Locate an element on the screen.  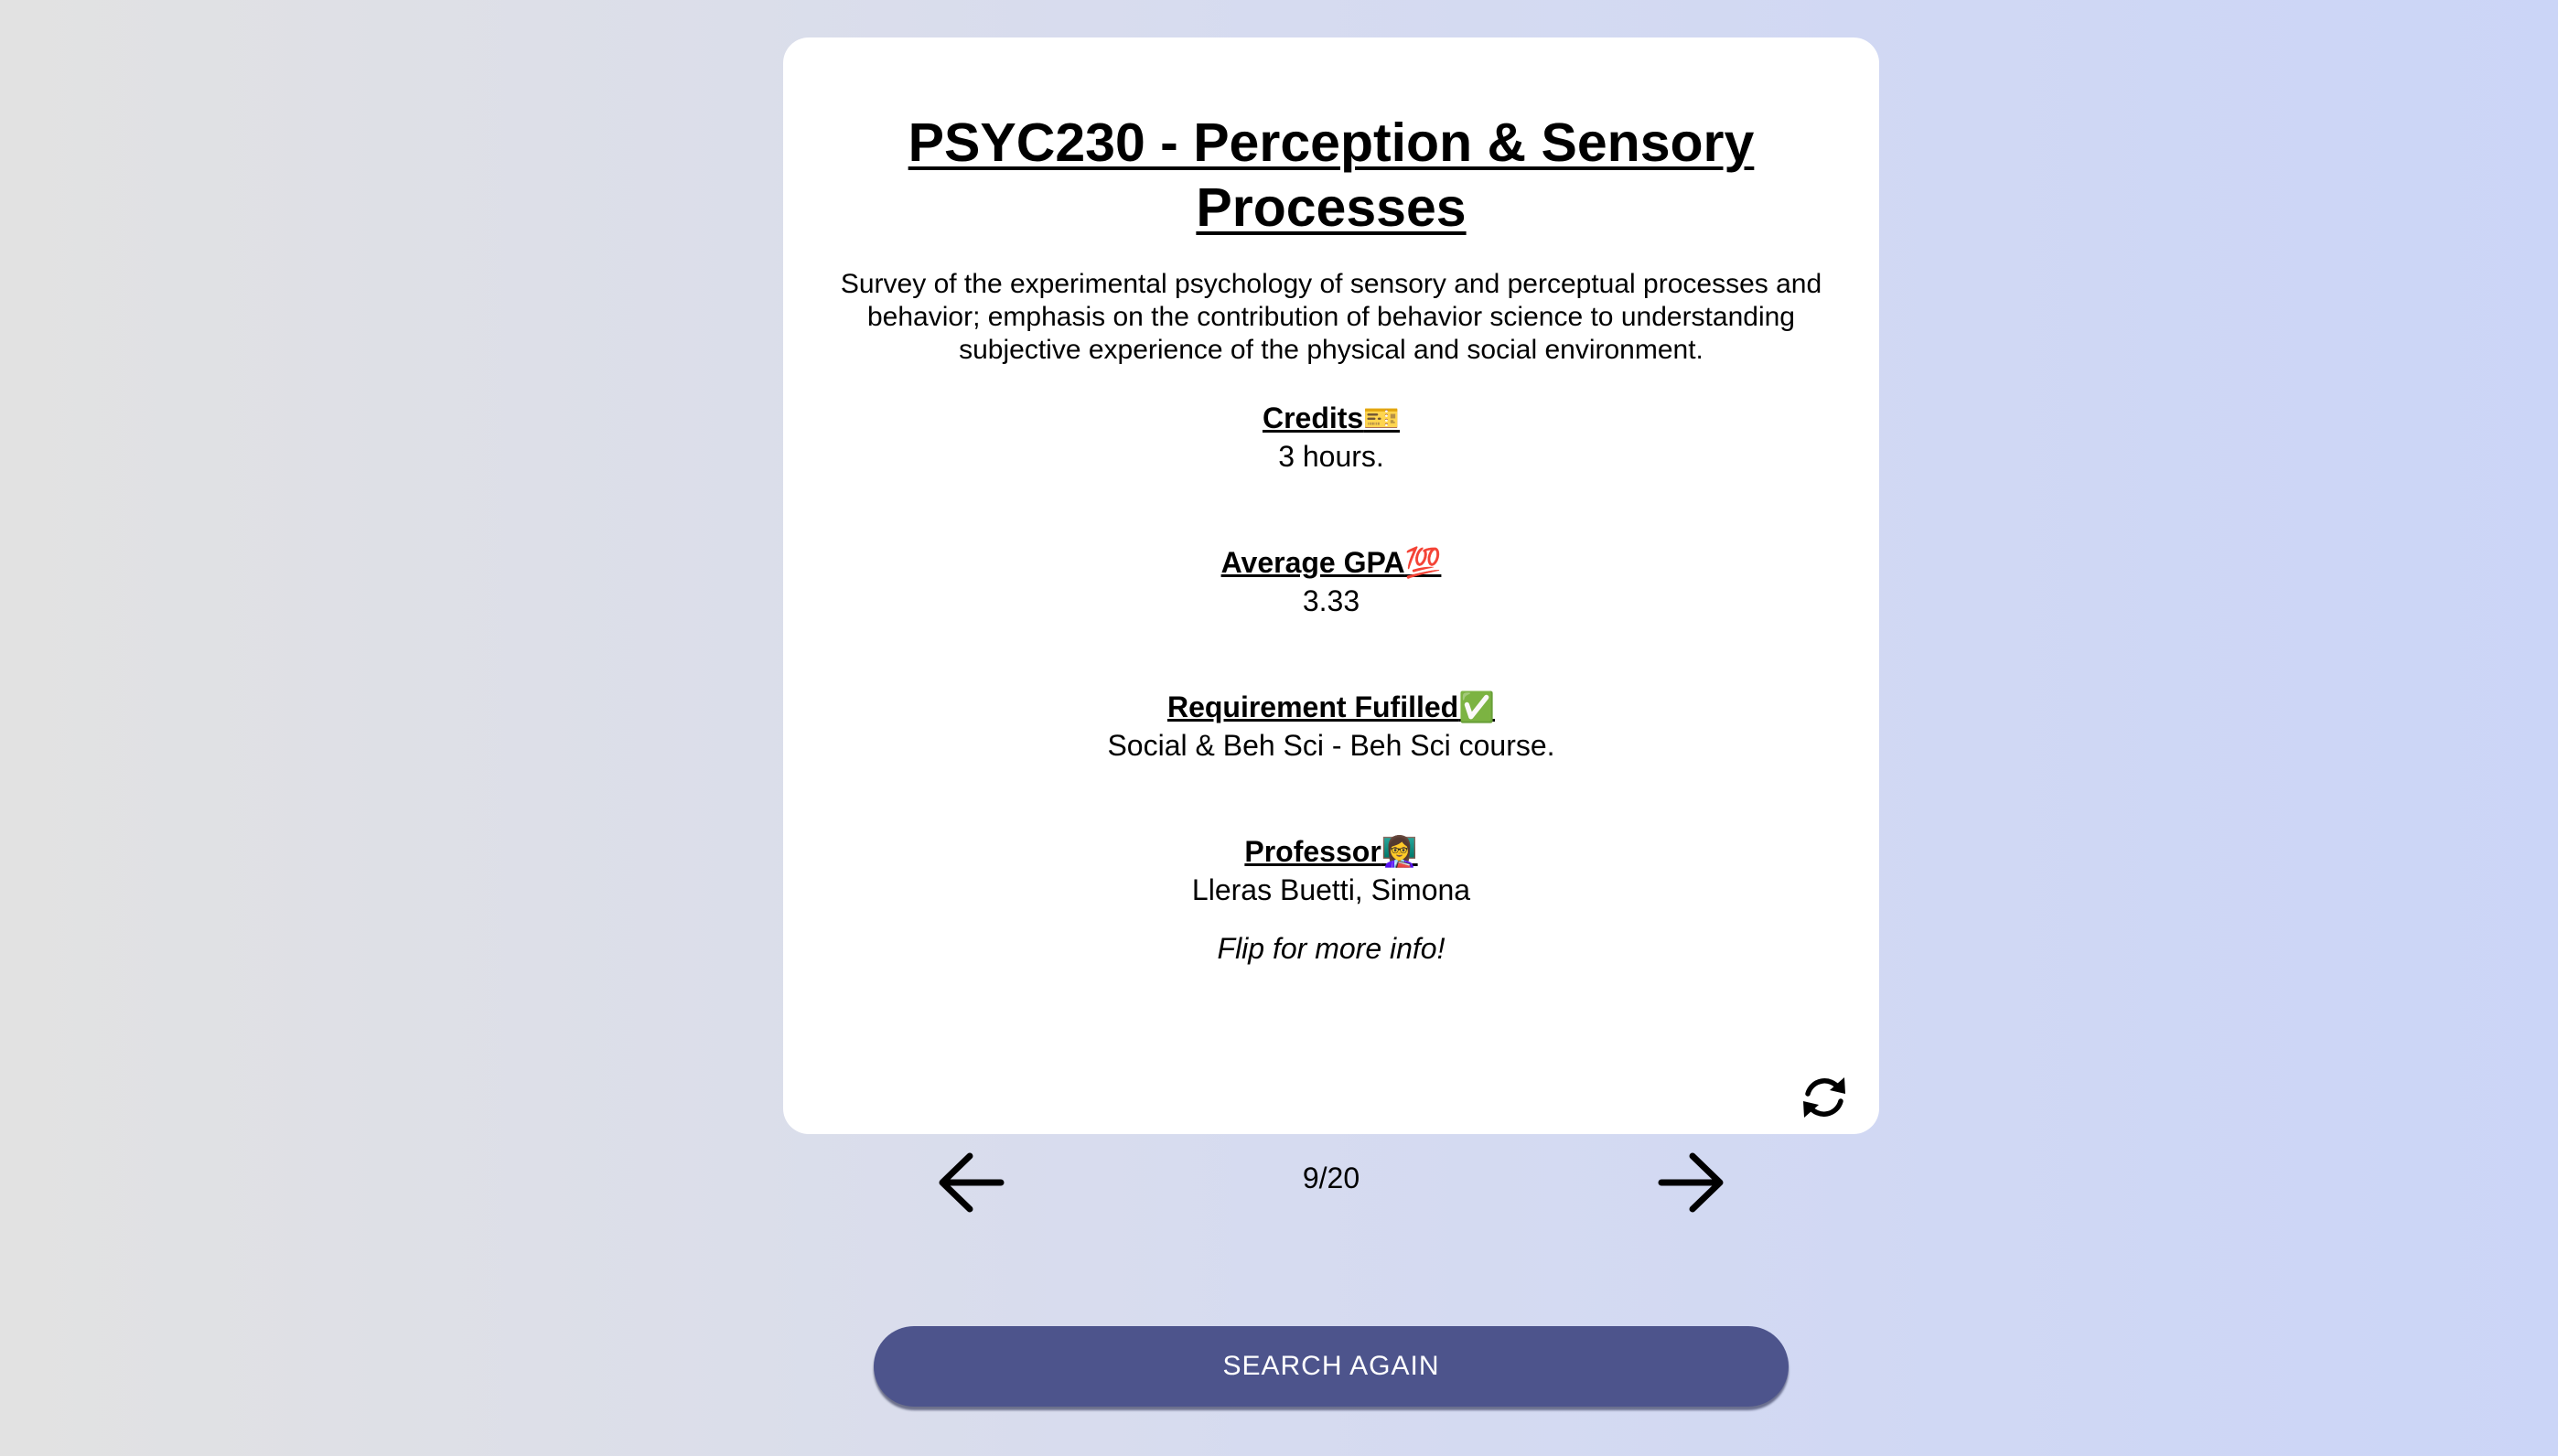
next-card-button is located at coordinates (1690, 1183).